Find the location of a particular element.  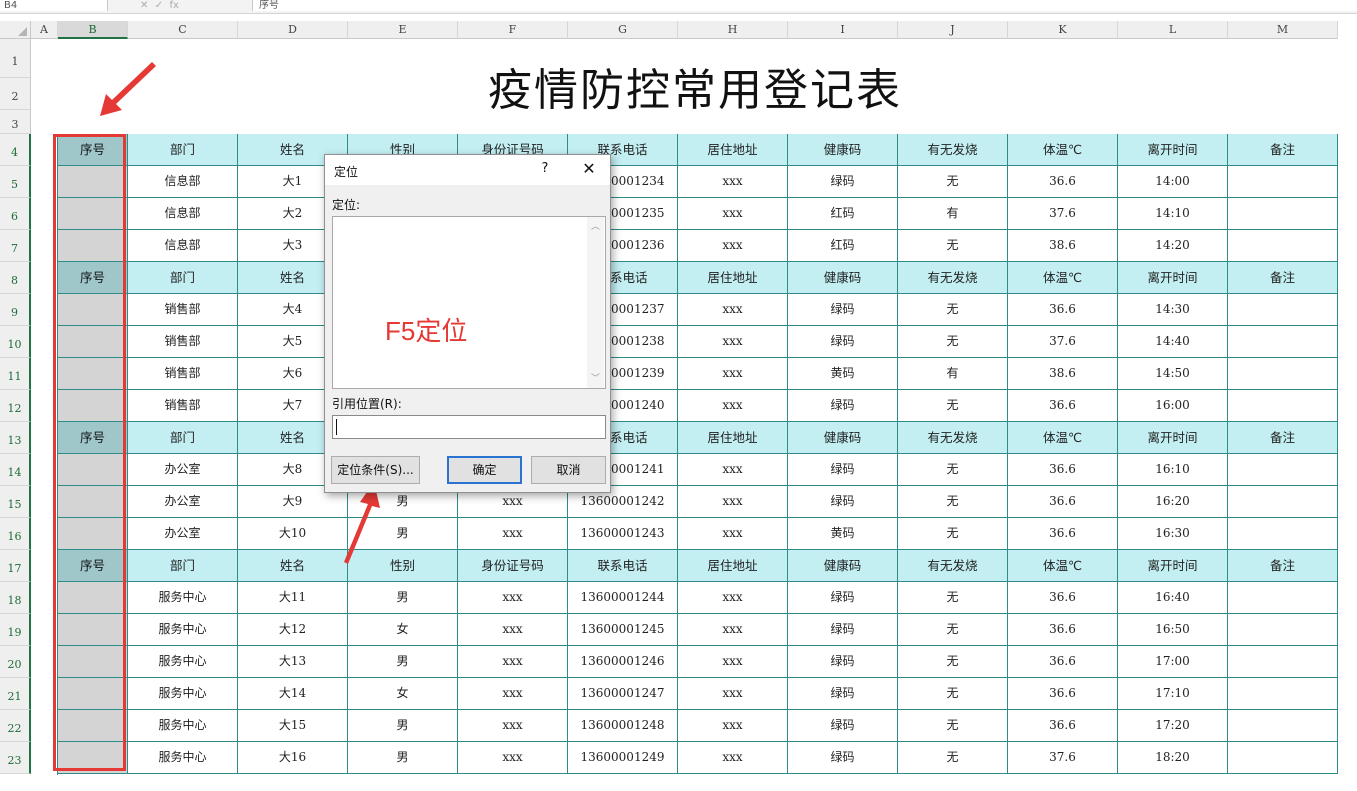

row-header-17: 17 is located at coordinates (15, 566).